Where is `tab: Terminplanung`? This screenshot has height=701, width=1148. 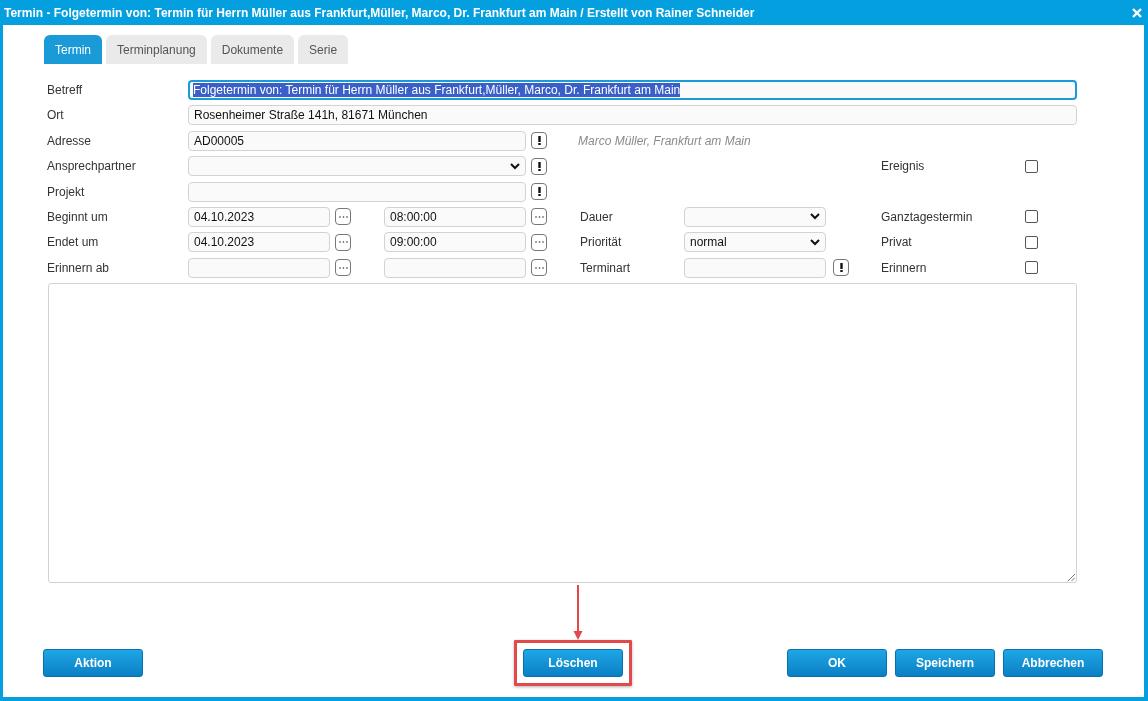 tab: Terminplanung is located at coordinates (156, 49).